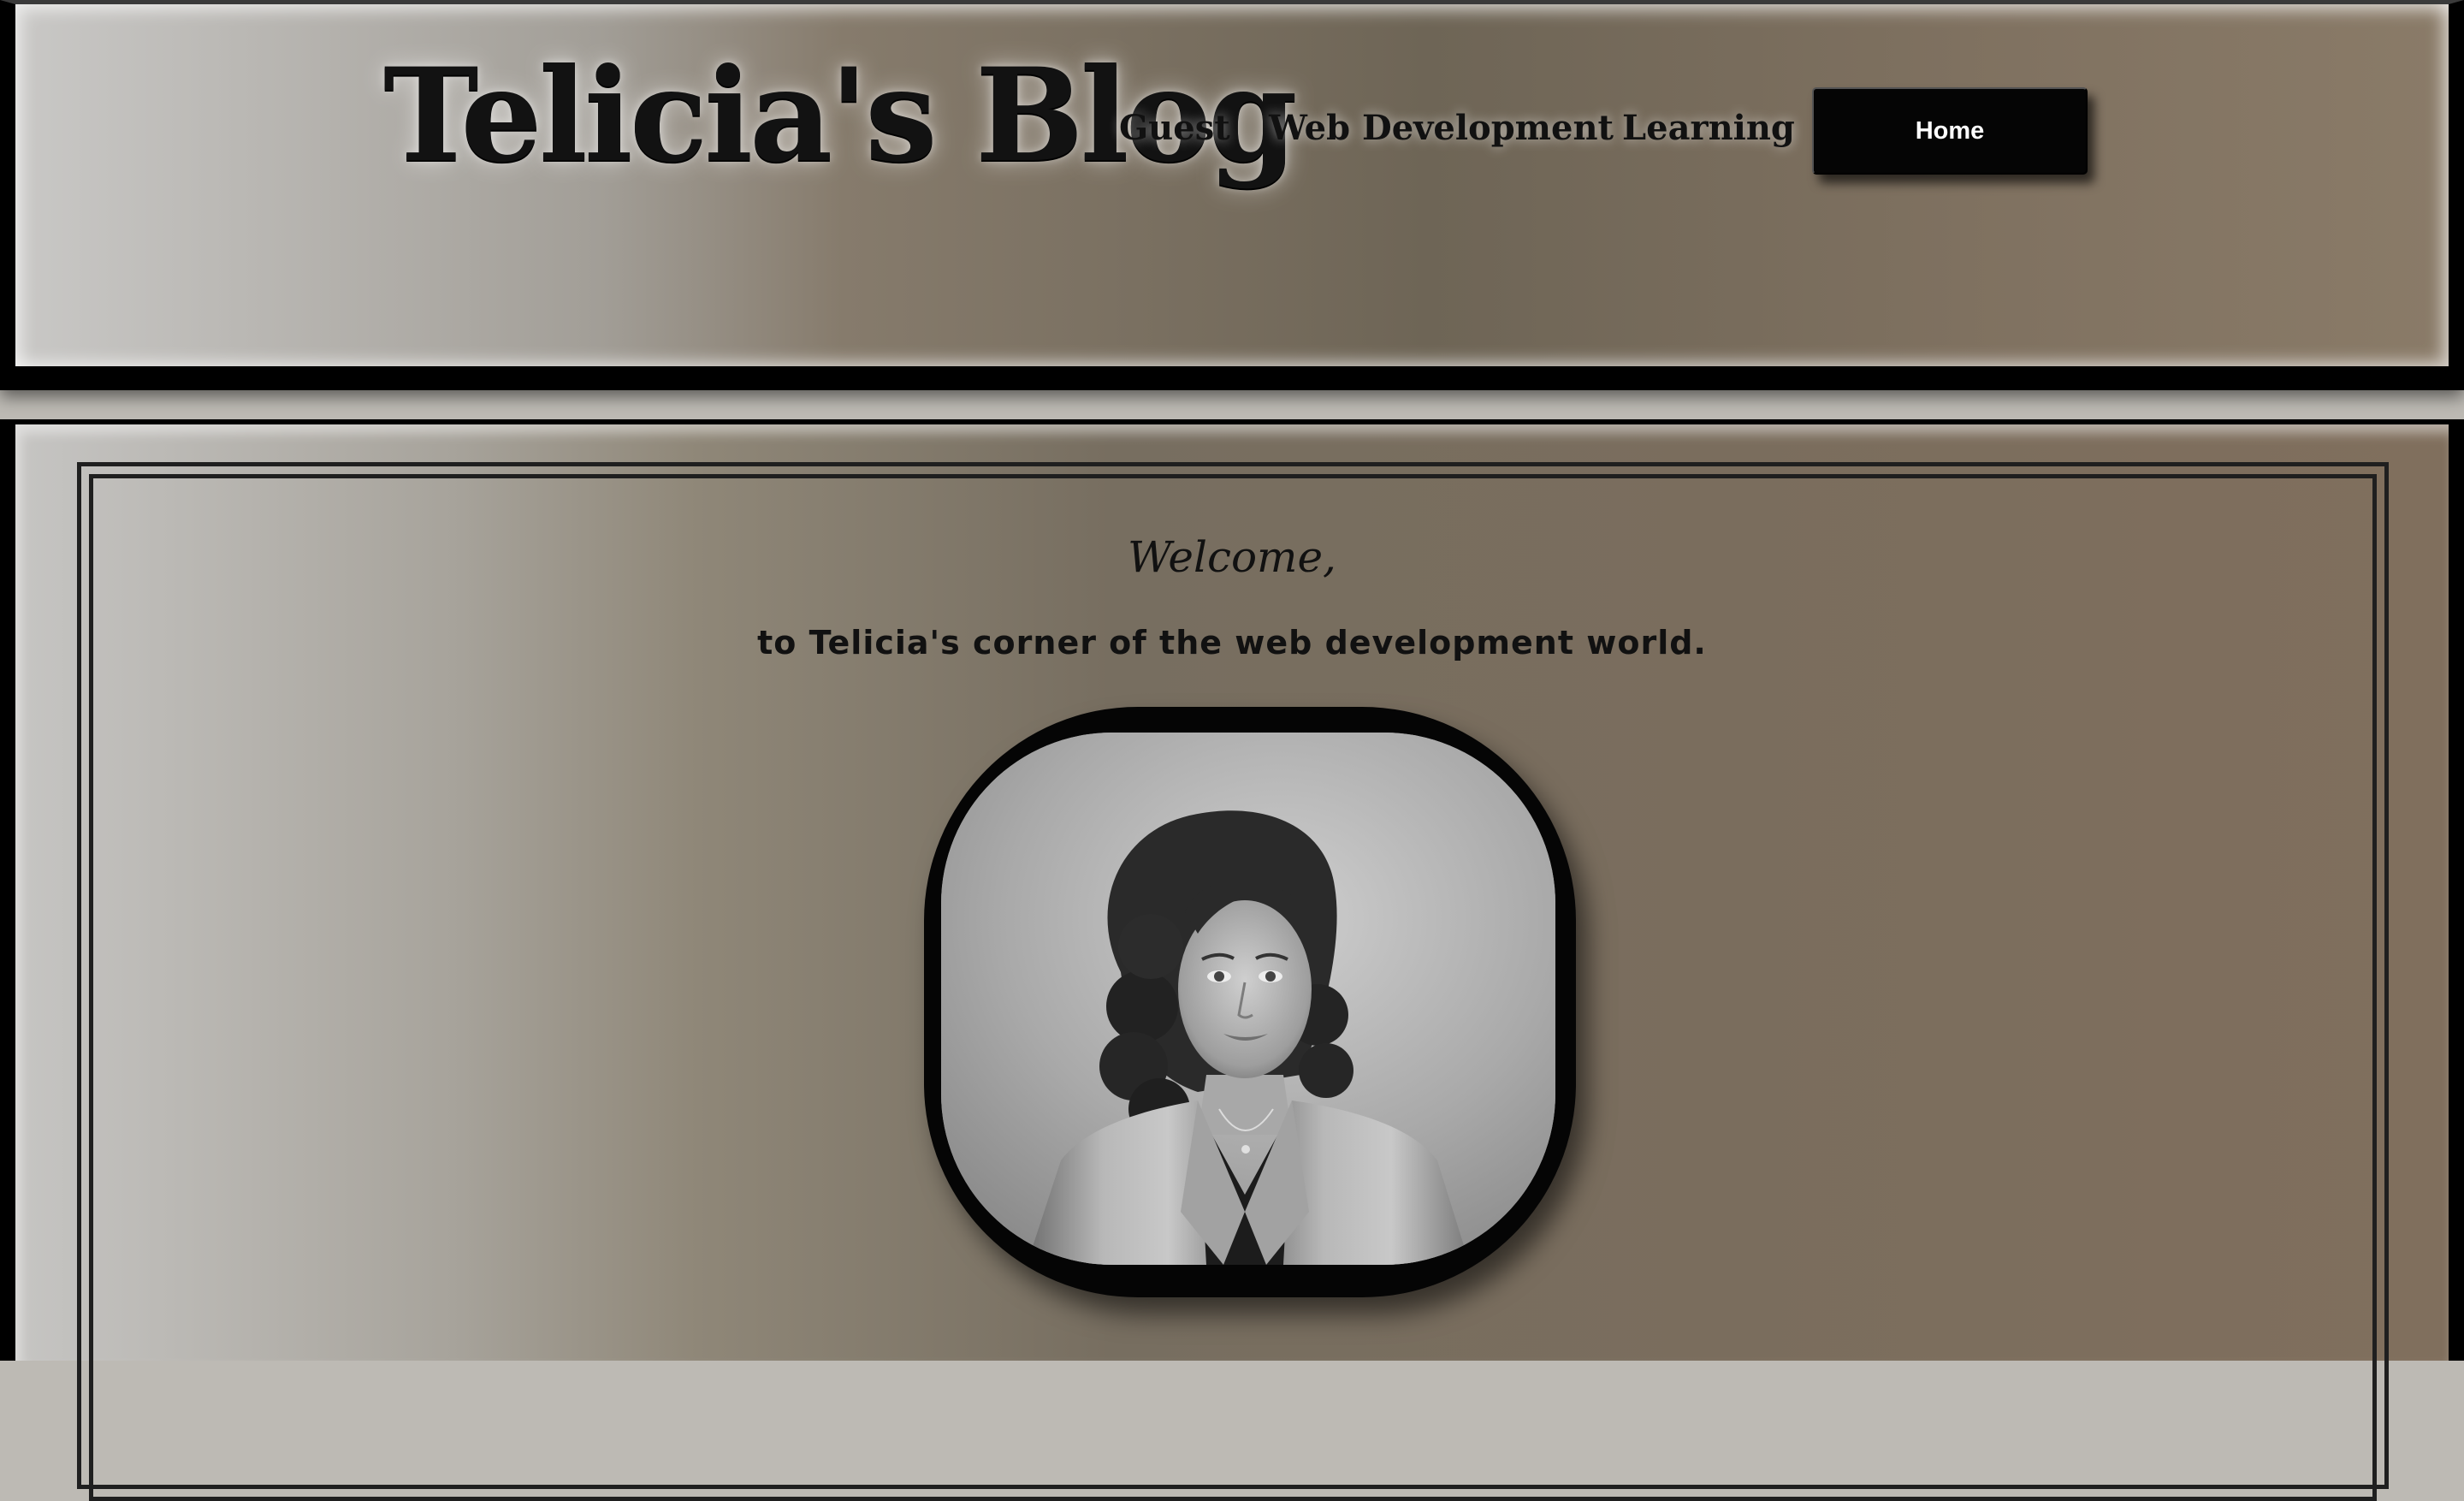  I want to click on home-button: Home, so click(1950, 131).